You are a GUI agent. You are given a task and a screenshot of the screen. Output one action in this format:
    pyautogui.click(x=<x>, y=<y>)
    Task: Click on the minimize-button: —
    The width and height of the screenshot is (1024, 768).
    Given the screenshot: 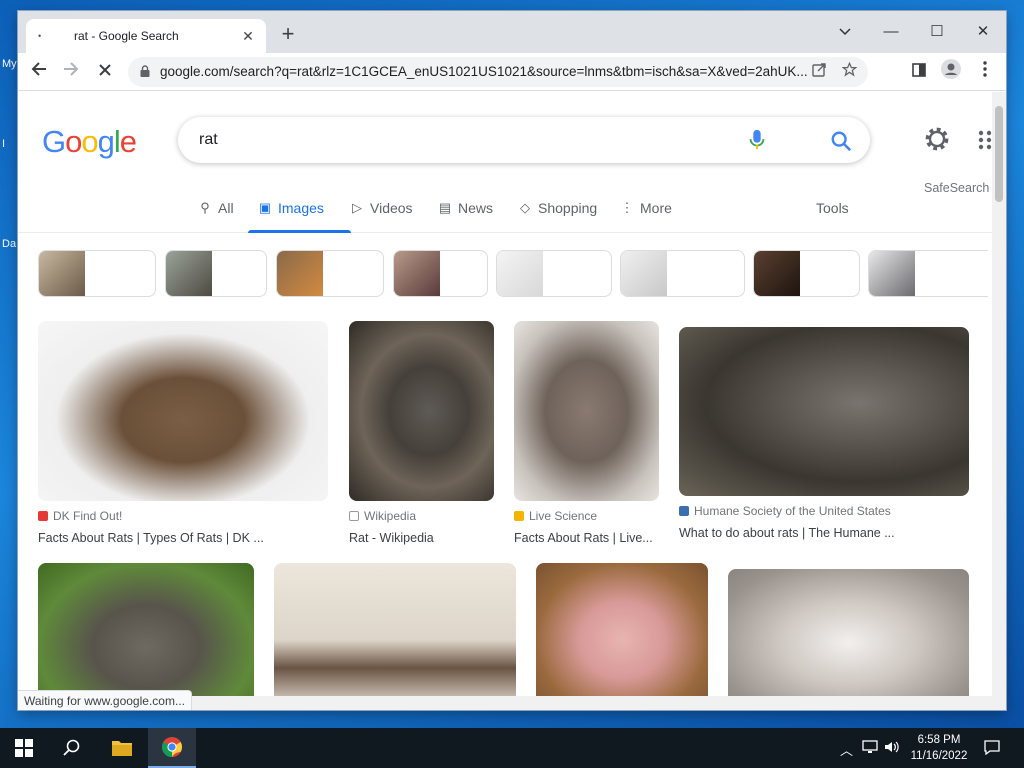 What is the action you would take?
    pyautogui.click(x=891, y=32)
    